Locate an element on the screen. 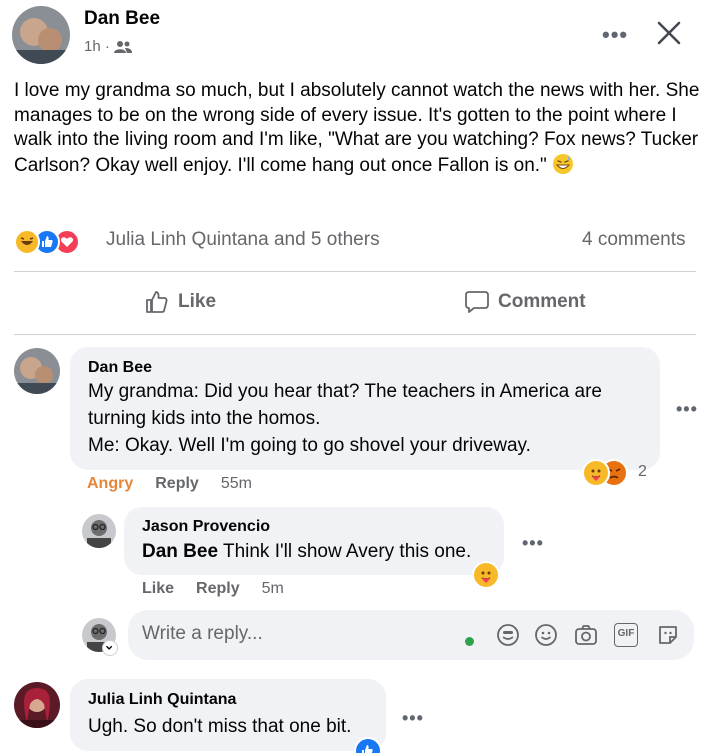  reply-body: Think I'll show Avery this one. is located at coordinates (345, 551).